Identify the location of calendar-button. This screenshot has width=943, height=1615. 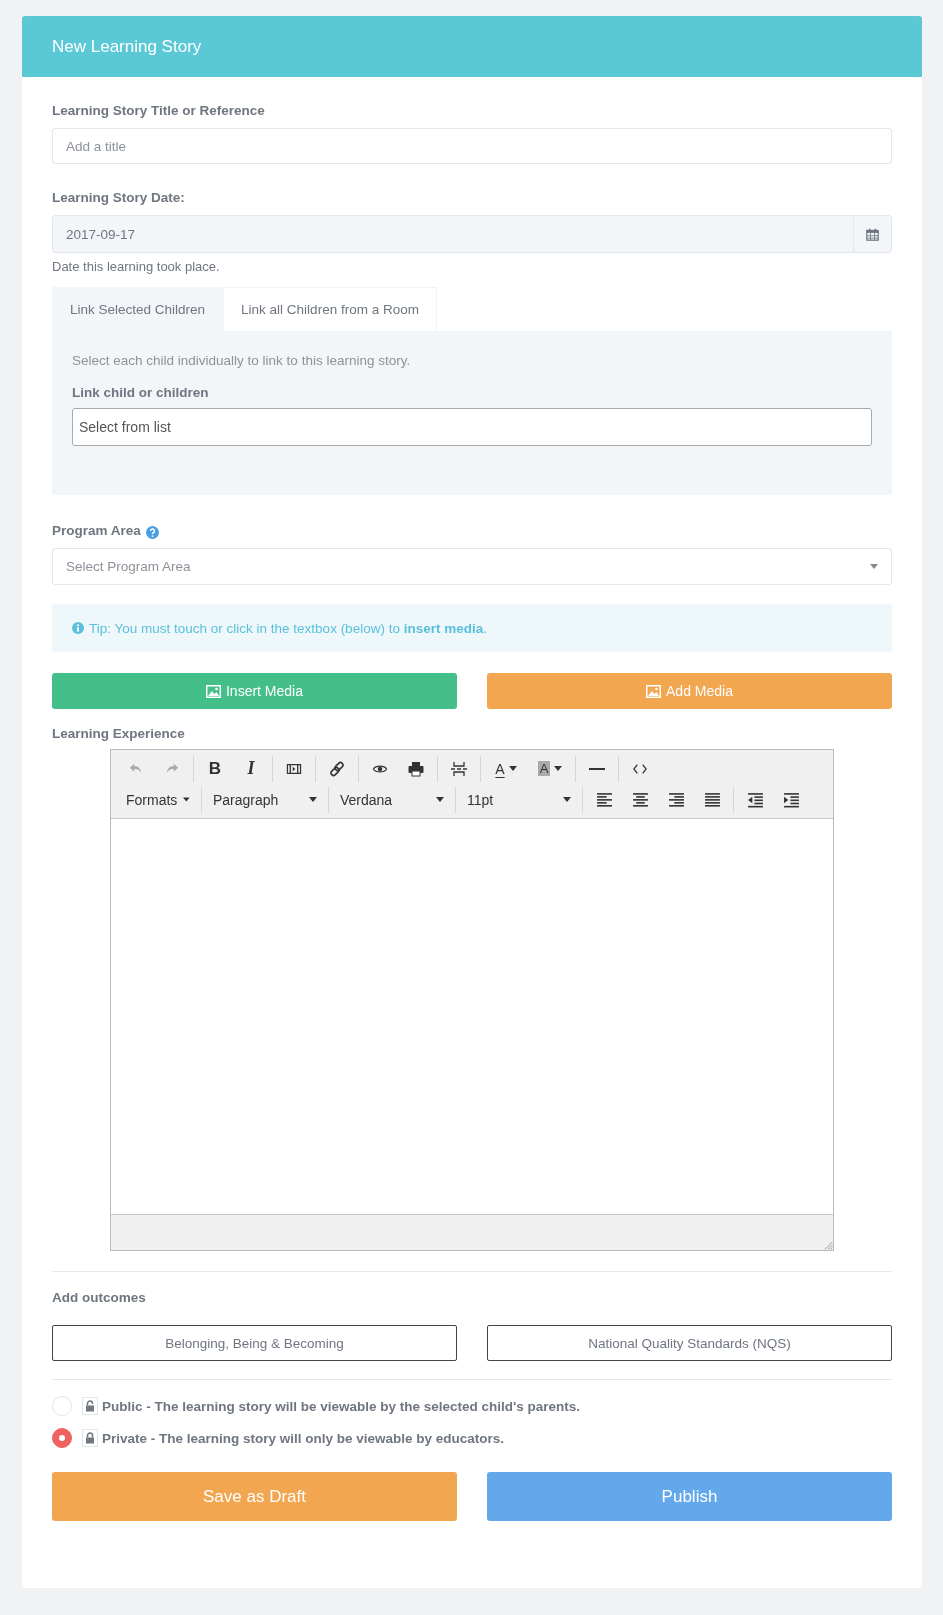
(872, 234).